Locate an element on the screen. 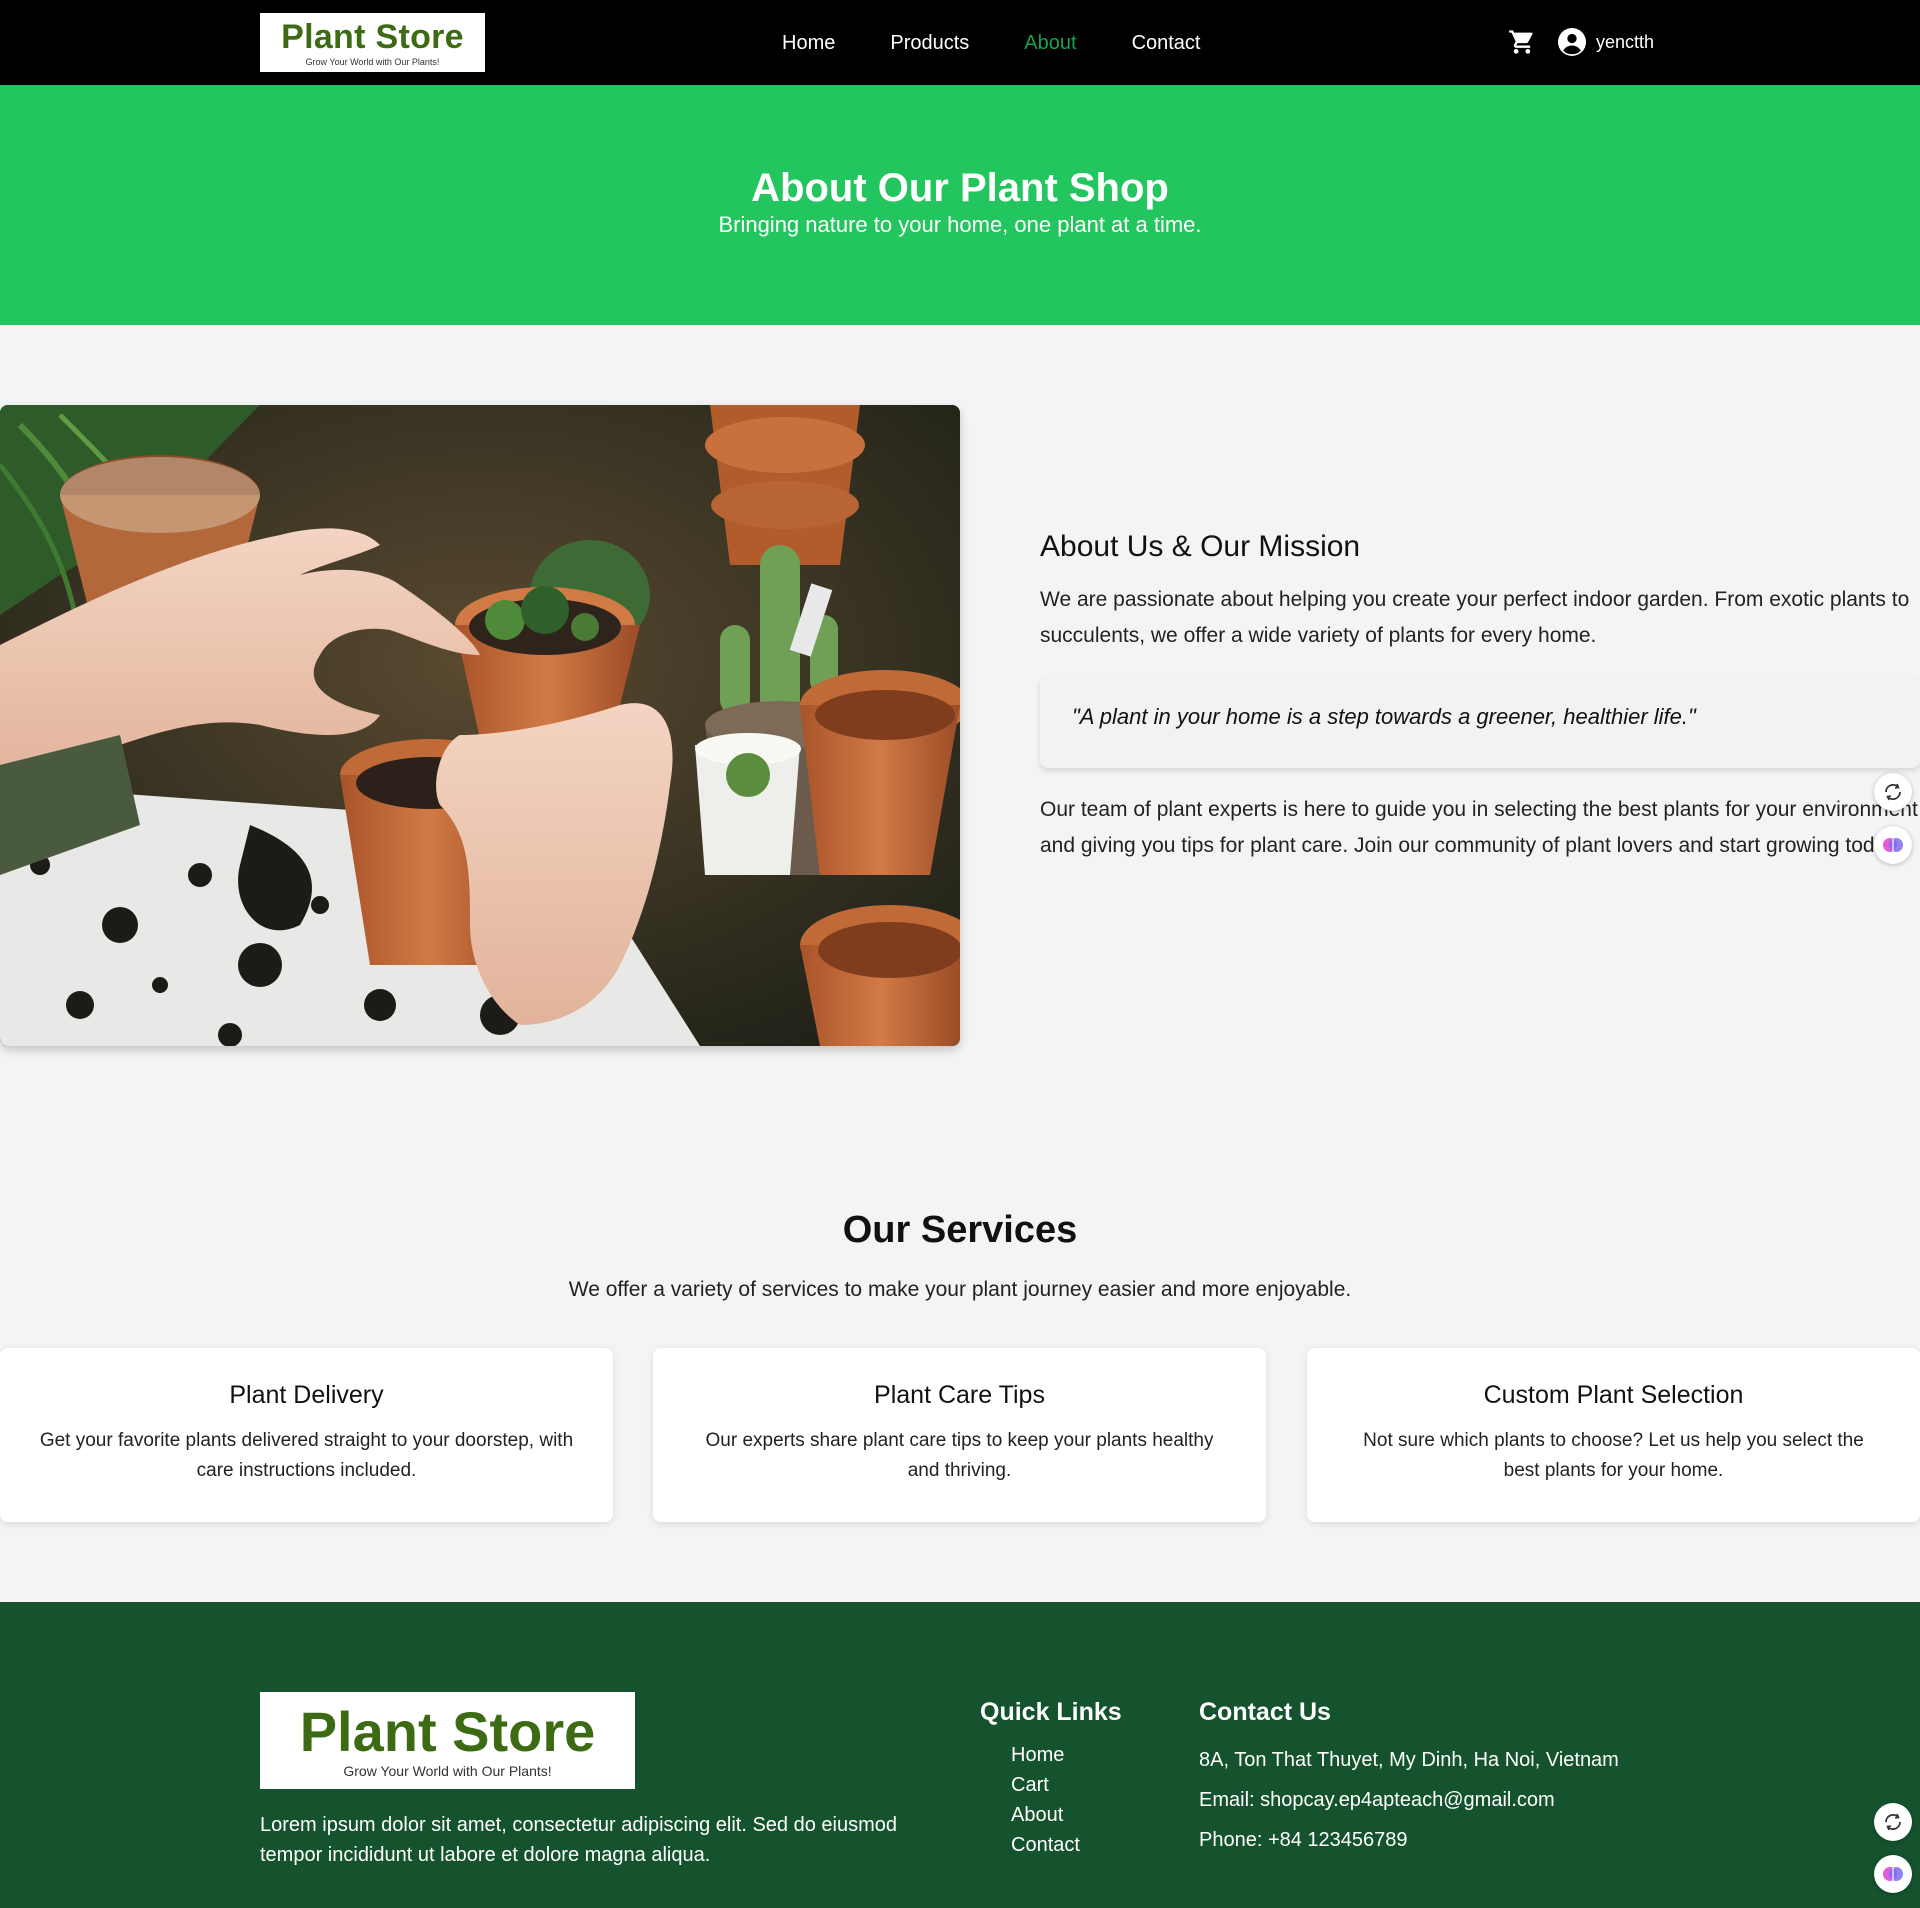 Image resolution: width=1920 pixels, height=1908 pixels. about-heading: About Us & Our Mission is located at coordinates (1200, 546).